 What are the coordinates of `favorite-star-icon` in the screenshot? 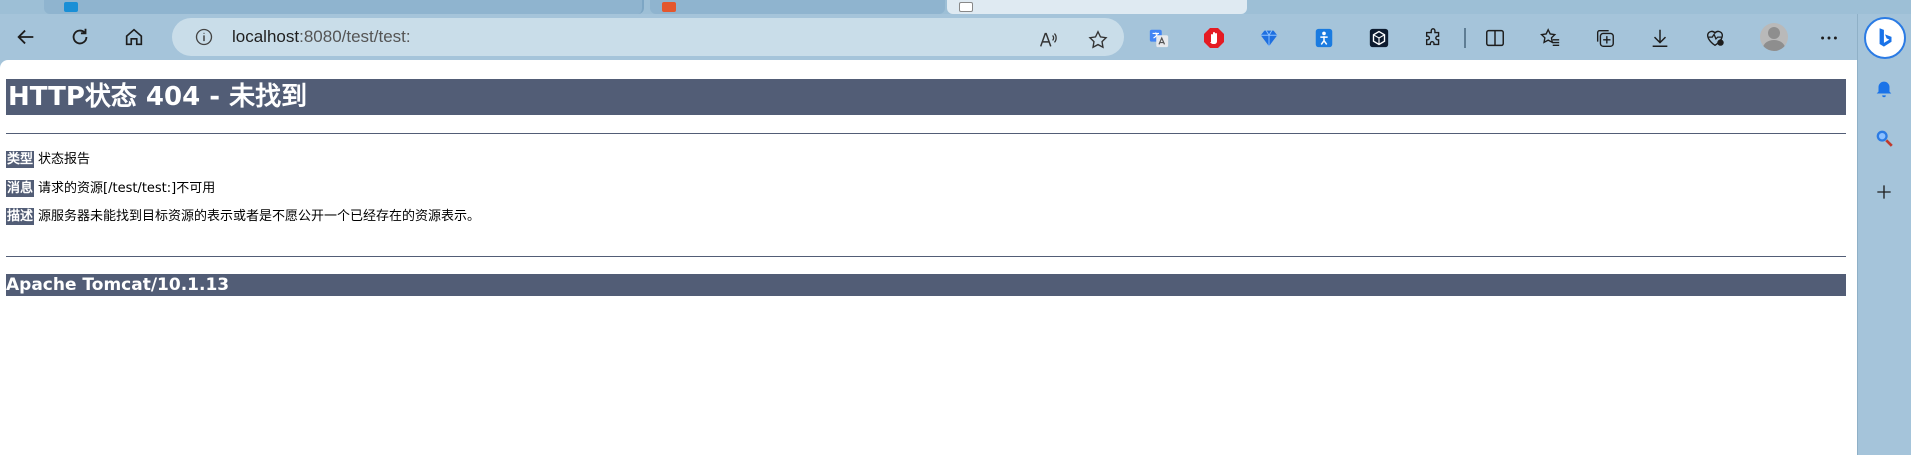 It's located at (1098, 39).